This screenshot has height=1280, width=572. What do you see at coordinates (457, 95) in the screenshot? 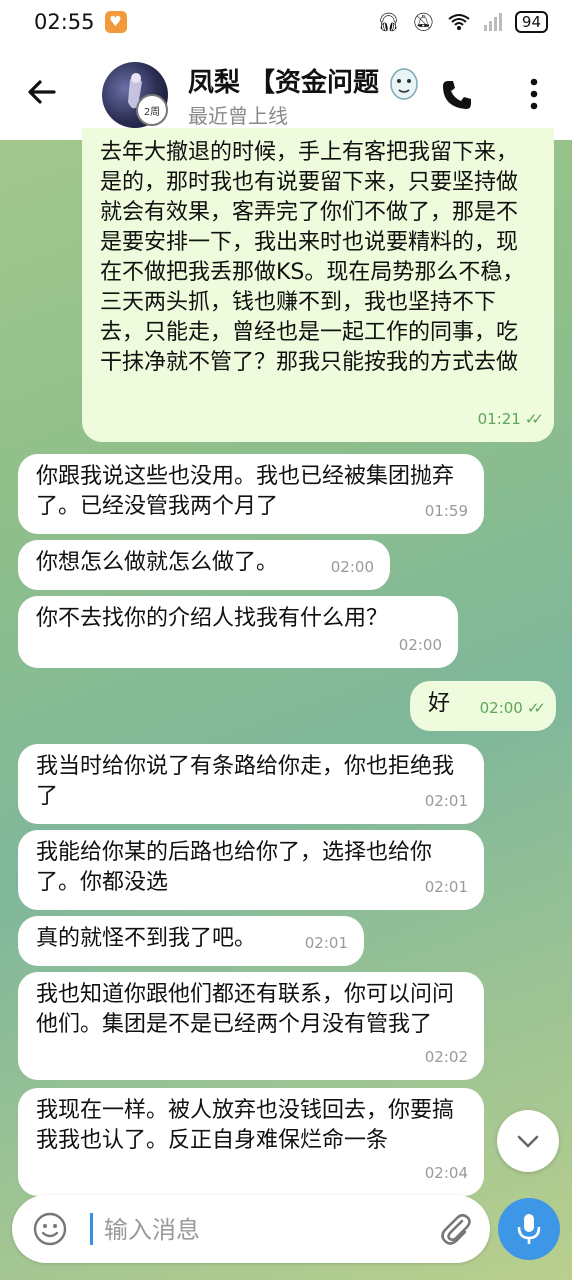
I see `phone-call-icon` at bounding box center [457, 95].